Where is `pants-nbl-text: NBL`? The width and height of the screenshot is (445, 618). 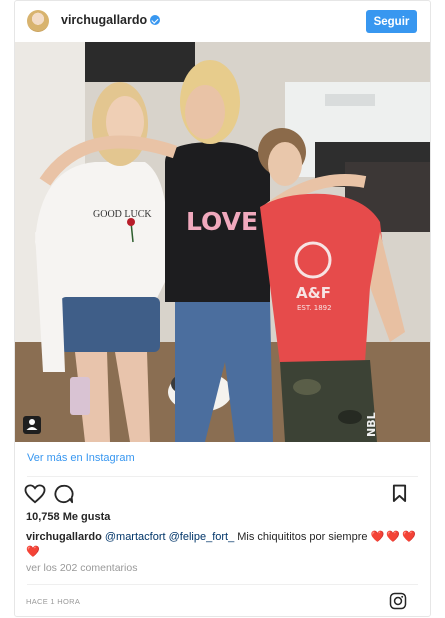 pants-nbl-text: NBL is located at coordinates (371, 424).